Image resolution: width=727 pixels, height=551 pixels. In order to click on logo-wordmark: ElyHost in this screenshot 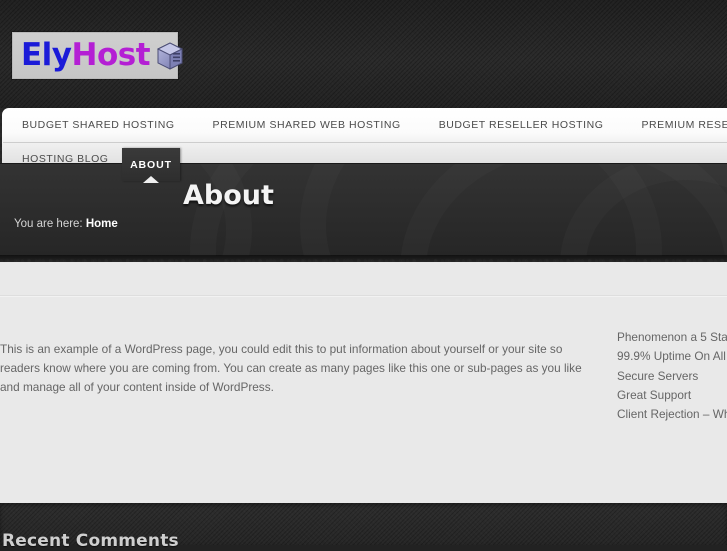, I will do `click(86, 55)`.